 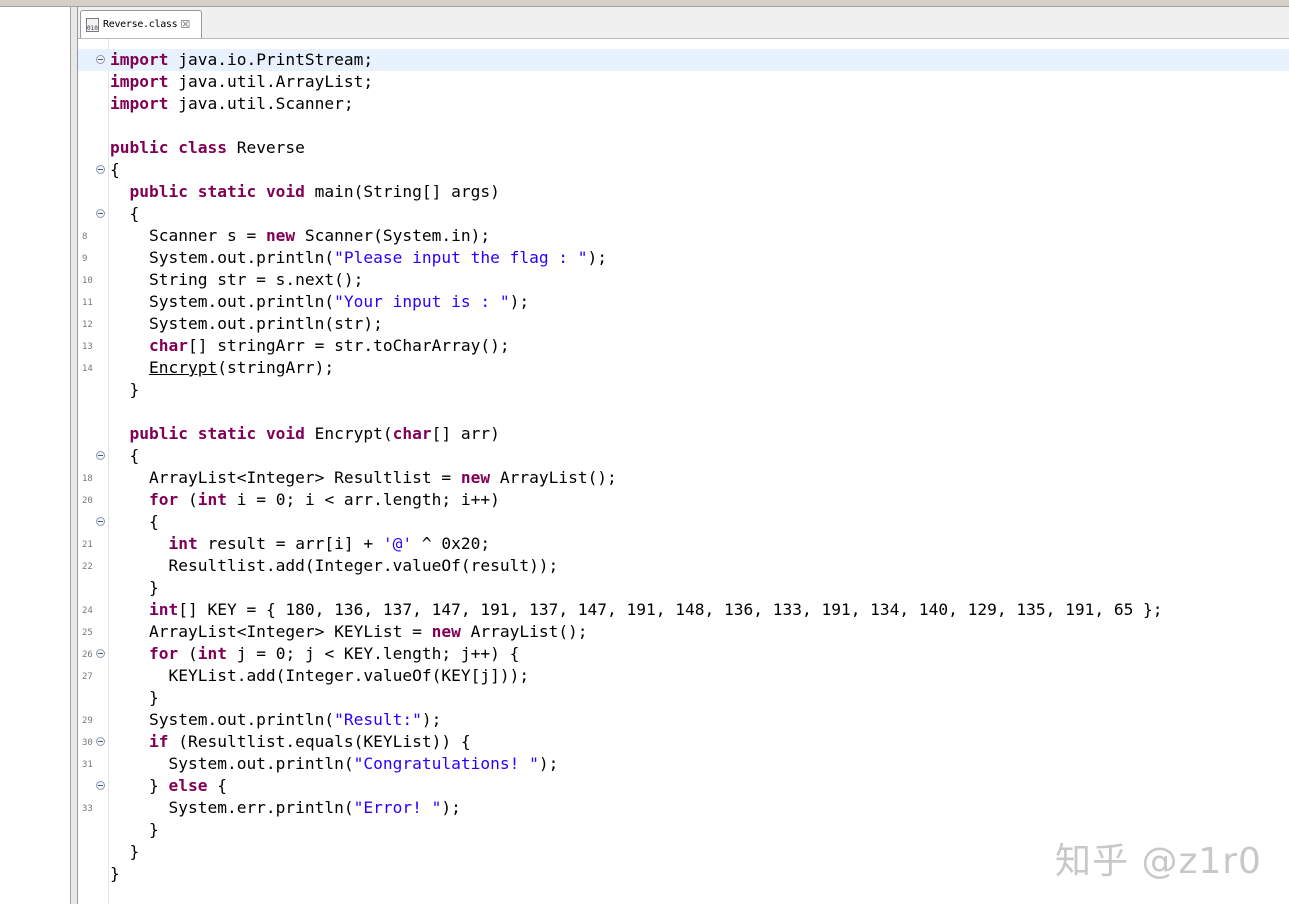 I want to click on code-token: Reverse, so click(x=265, y=147).